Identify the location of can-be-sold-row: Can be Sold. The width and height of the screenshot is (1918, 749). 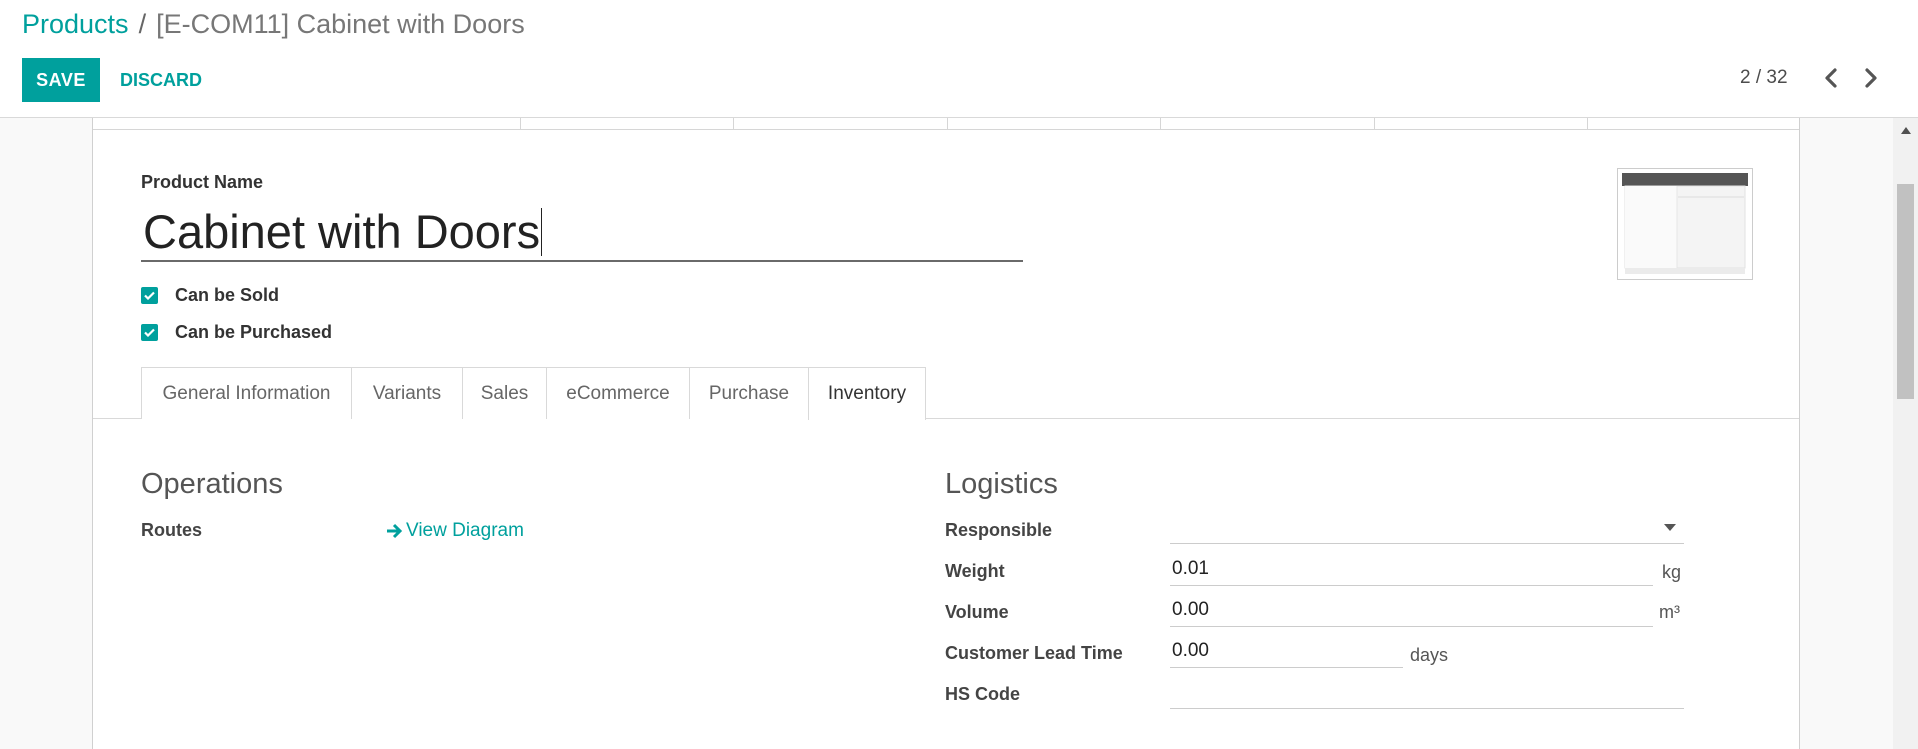
(210, 295).